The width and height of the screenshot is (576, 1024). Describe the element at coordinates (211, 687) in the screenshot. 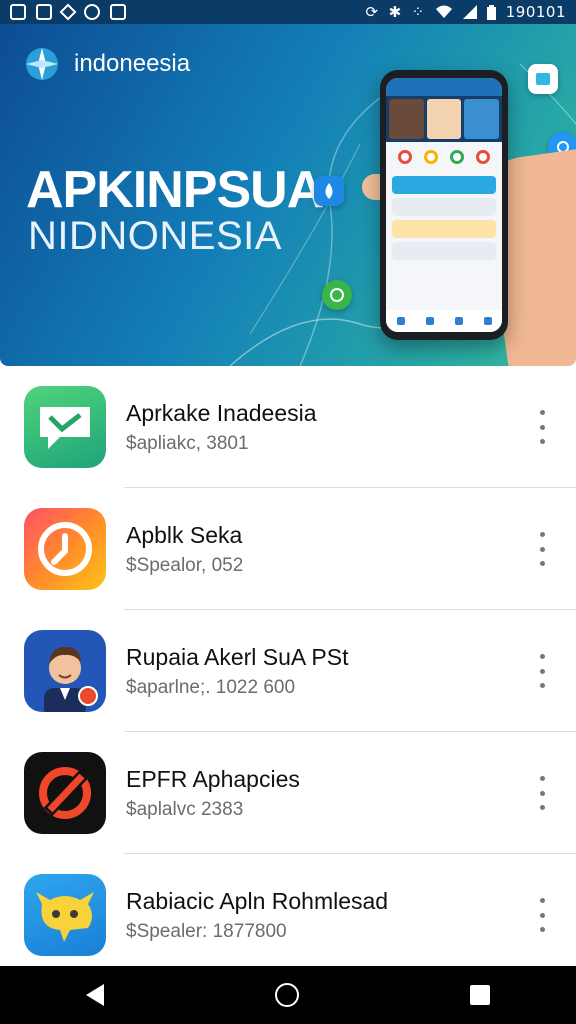

I see `app-subtitle: $aparlne;. 1022 600` at that location.